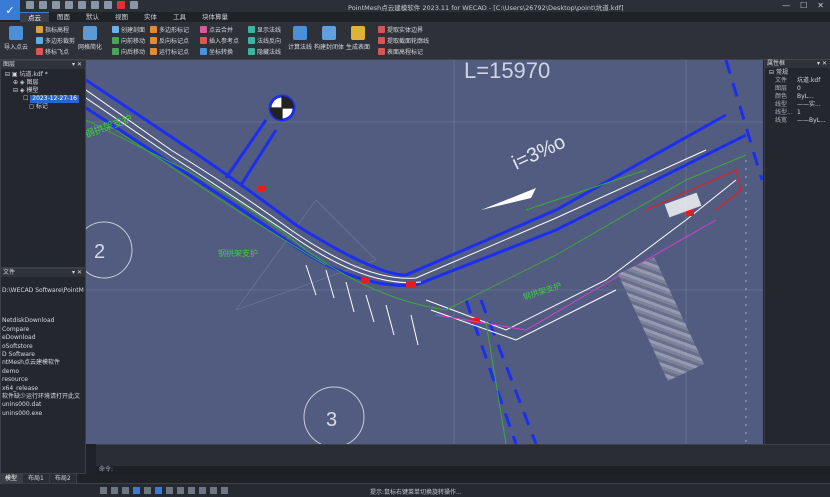 This screenshot has width=830, height=497. I want to click on close-file-icon, so click(121, 5).